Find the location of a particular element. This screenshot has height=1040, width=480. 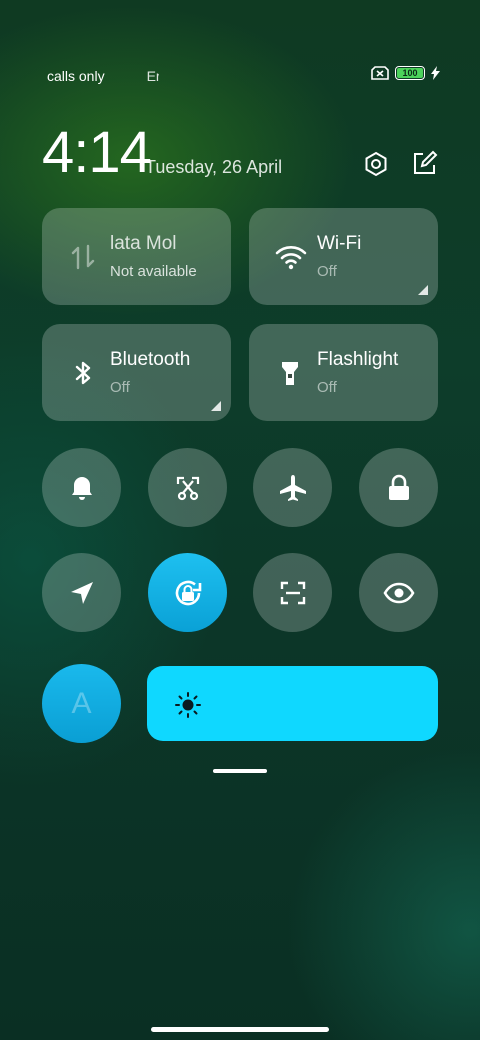

carrier-label: calls only is located at coordinates (76, 76).